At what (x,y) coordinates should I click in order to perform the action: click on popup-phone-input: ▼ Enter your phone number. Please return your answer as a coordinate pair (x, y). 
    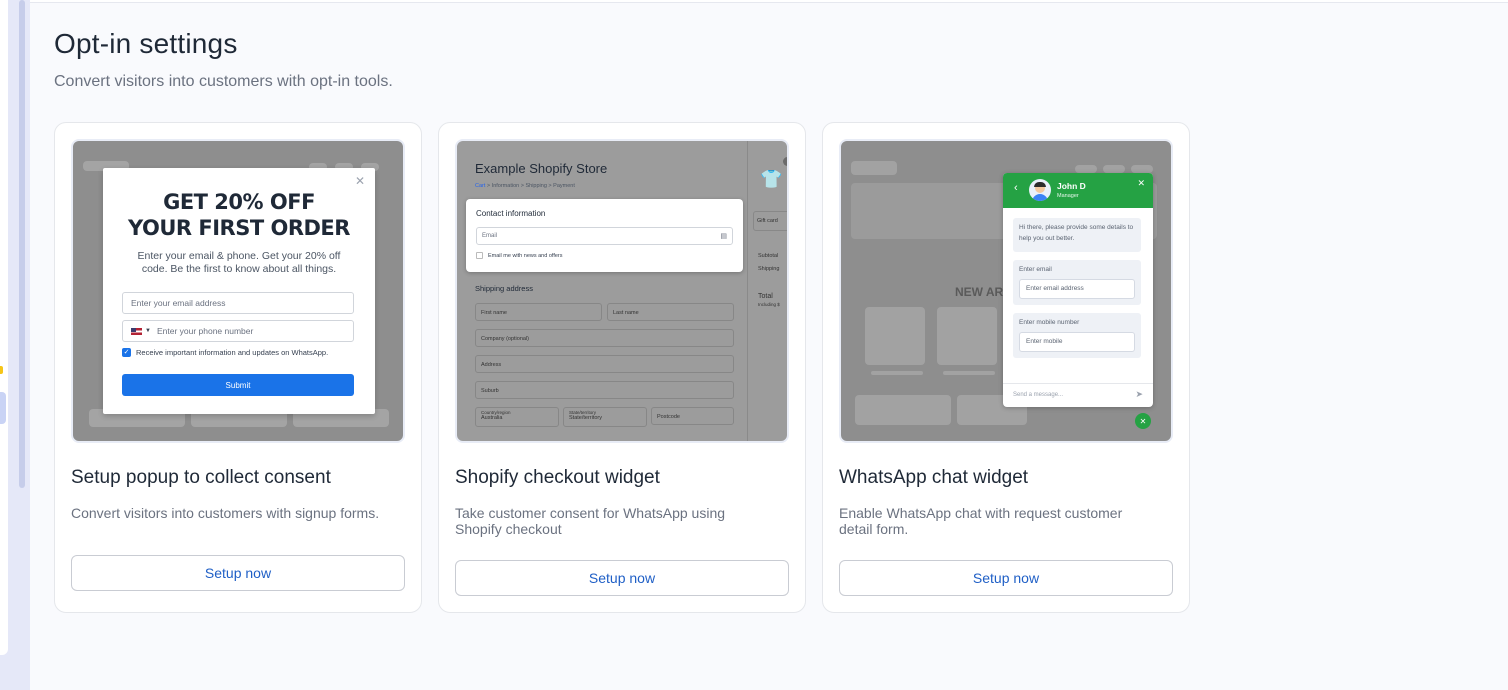
    Looking at the image, I should click on (238, 331).